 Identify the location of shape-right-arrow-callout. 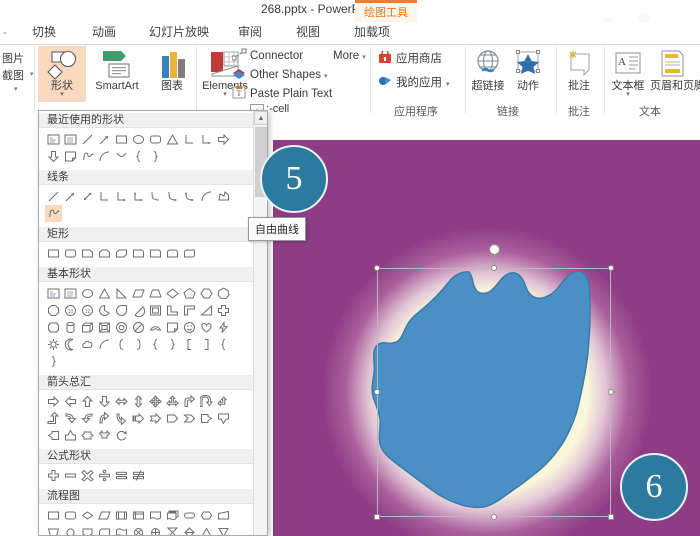
(206, 418).